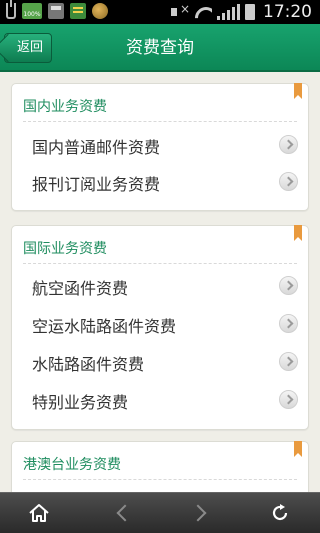 Image resolution: width=320 pixels, height=533 pixels. I want to click on app-header: 返回 资费查询, so click(160, 48).